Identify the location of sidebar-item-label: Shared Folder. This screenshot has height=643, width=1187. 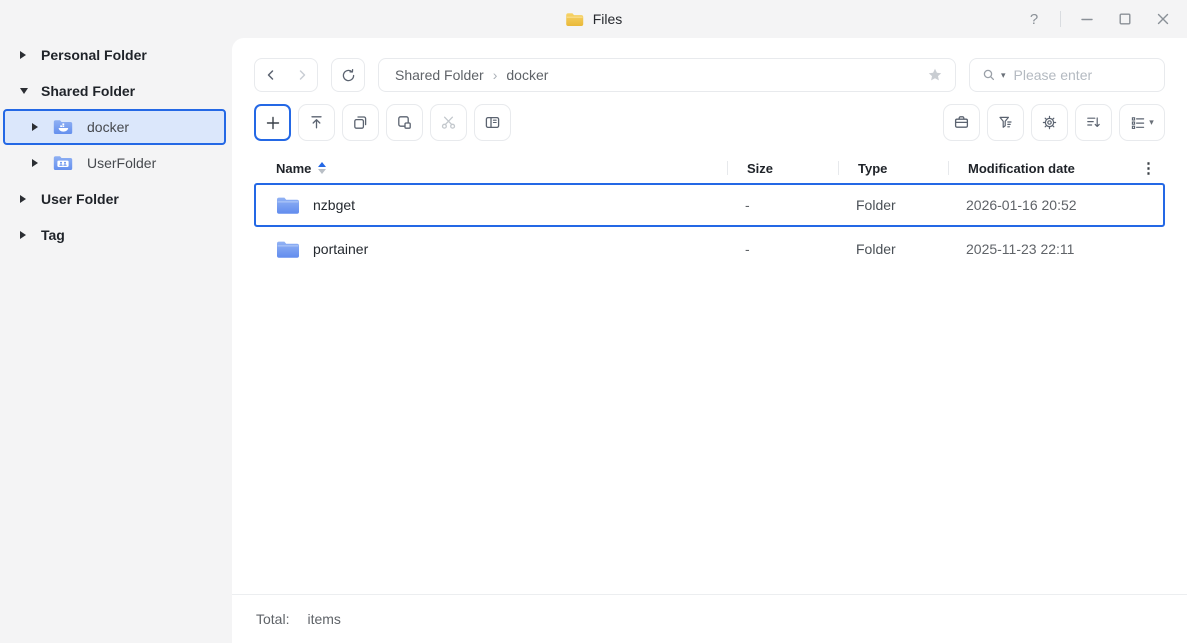
(88, 91).